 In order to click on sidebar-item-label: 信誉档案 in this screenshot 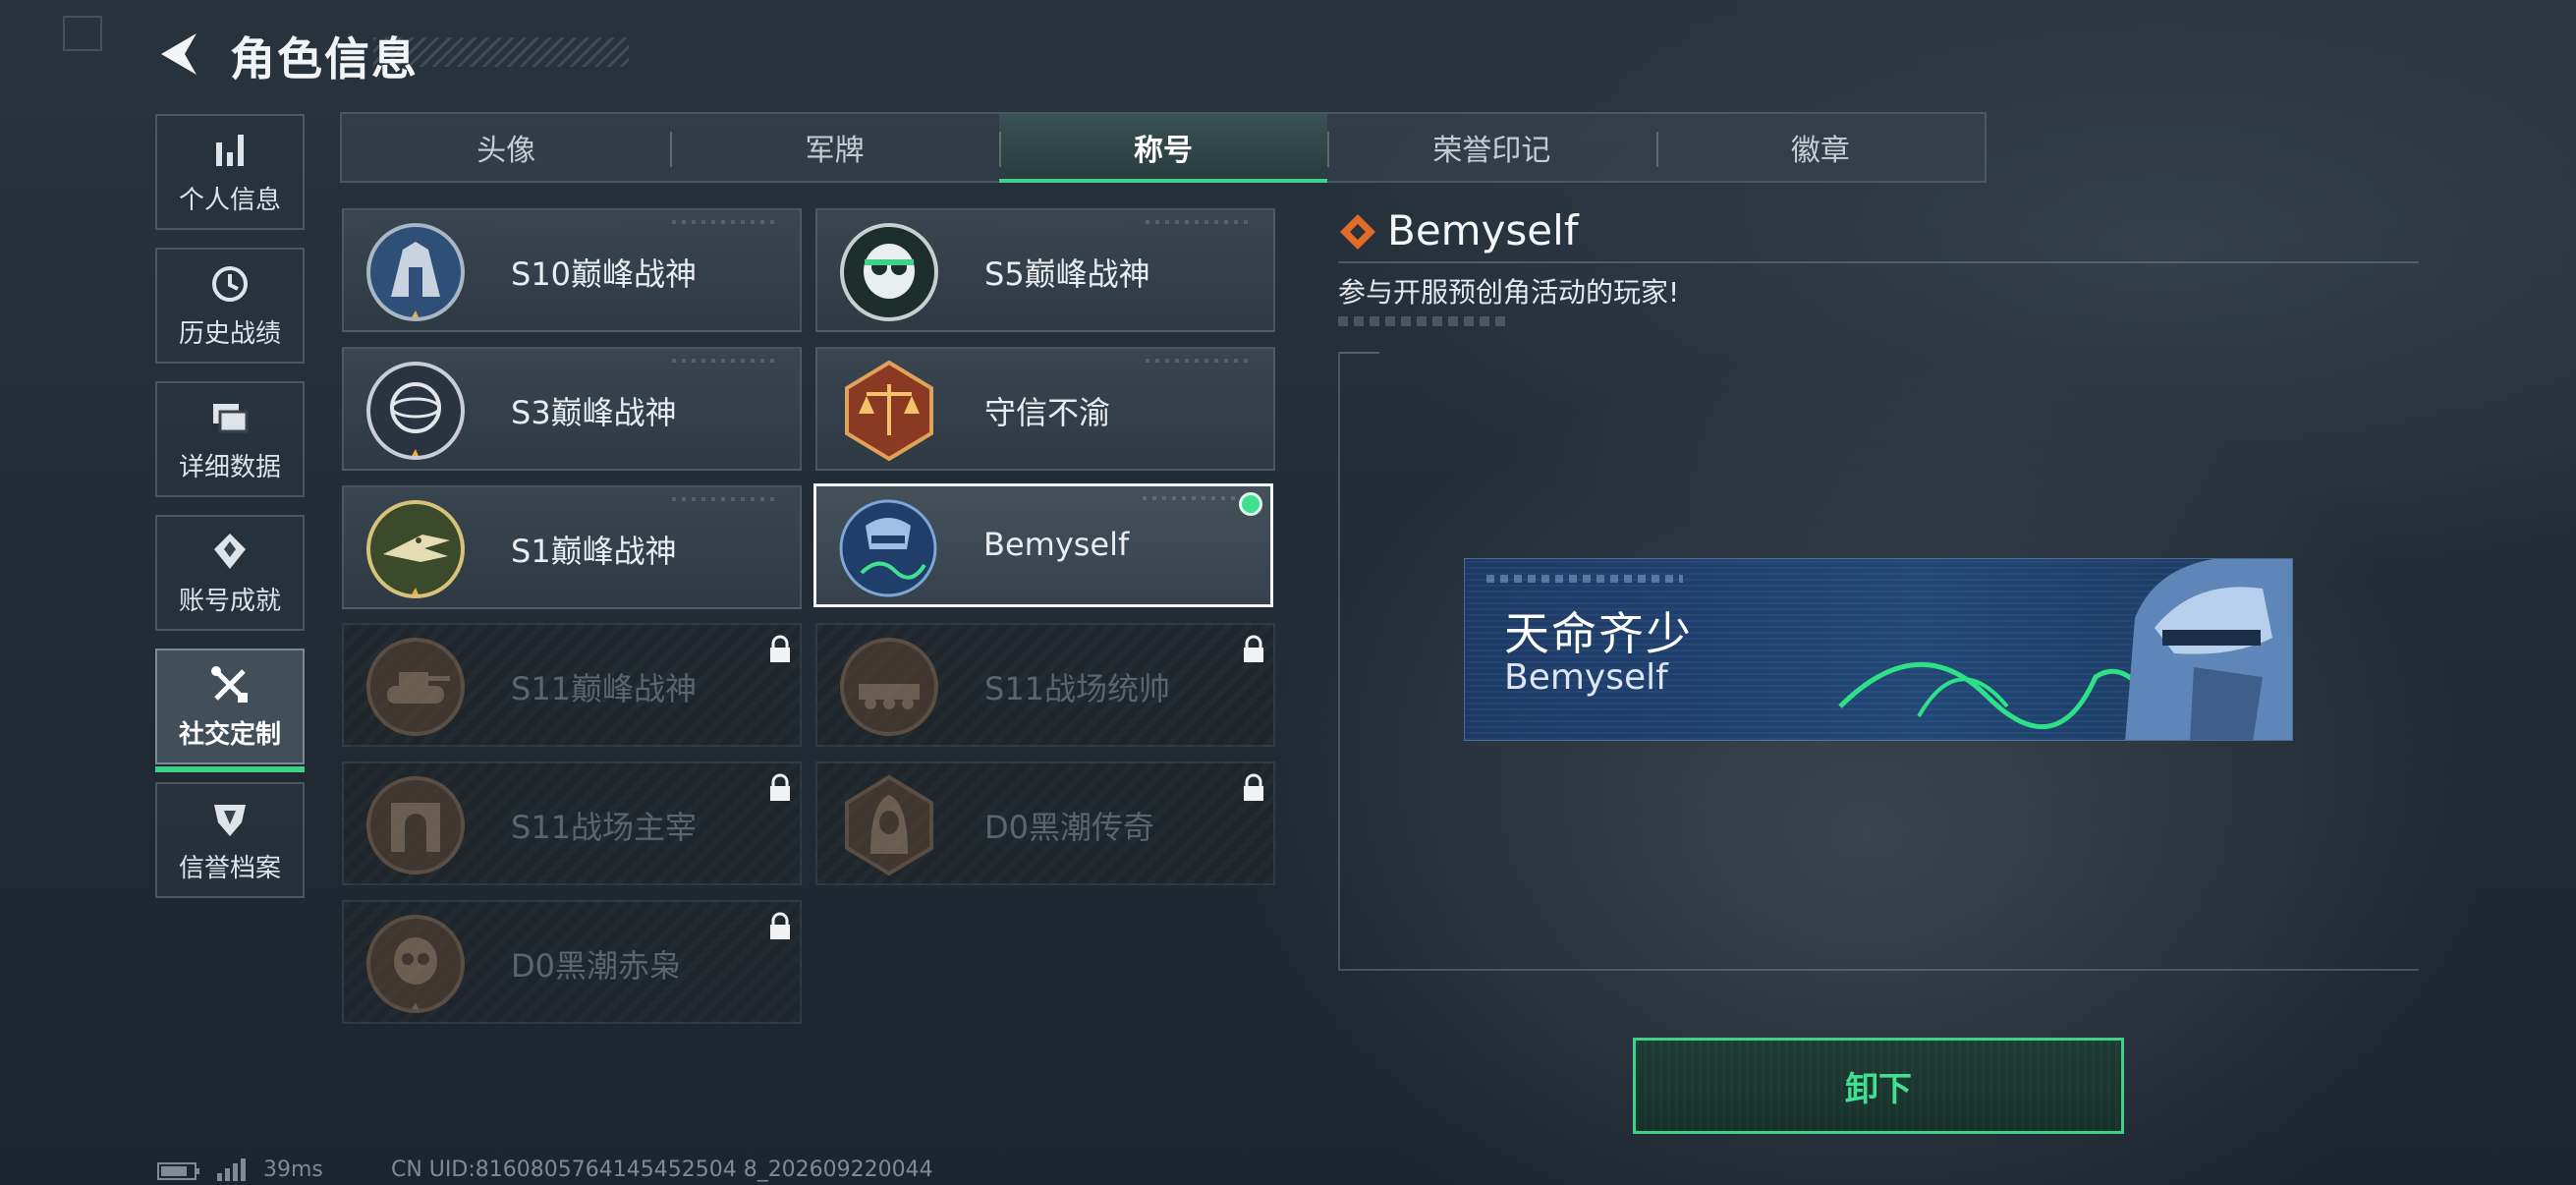, I will do `click(229, 868)`.